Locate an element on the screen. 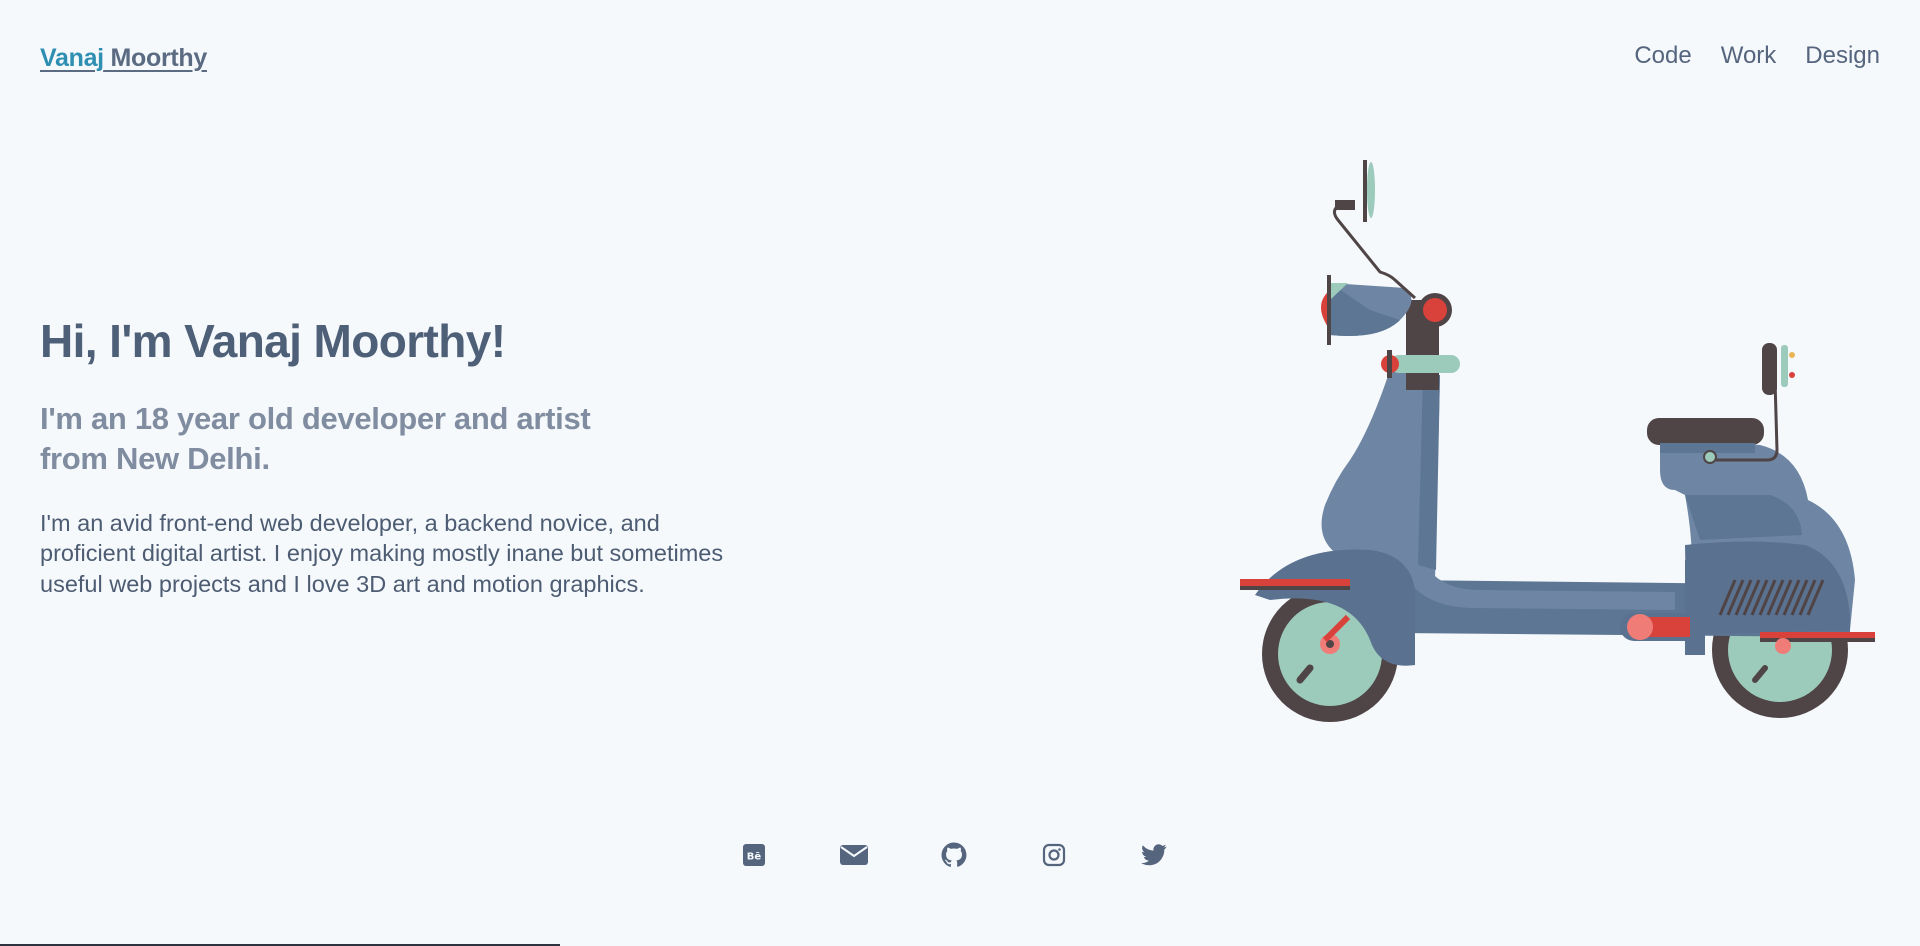 The image size is (1920, 946). instagram-link is located at coordinates (1054, 855).